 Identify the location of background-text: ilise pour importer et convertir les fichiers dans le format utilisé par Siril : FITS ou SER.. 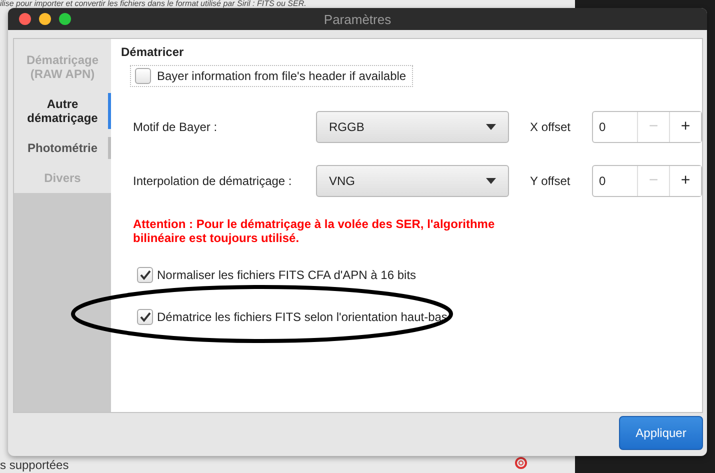
(153, 4).